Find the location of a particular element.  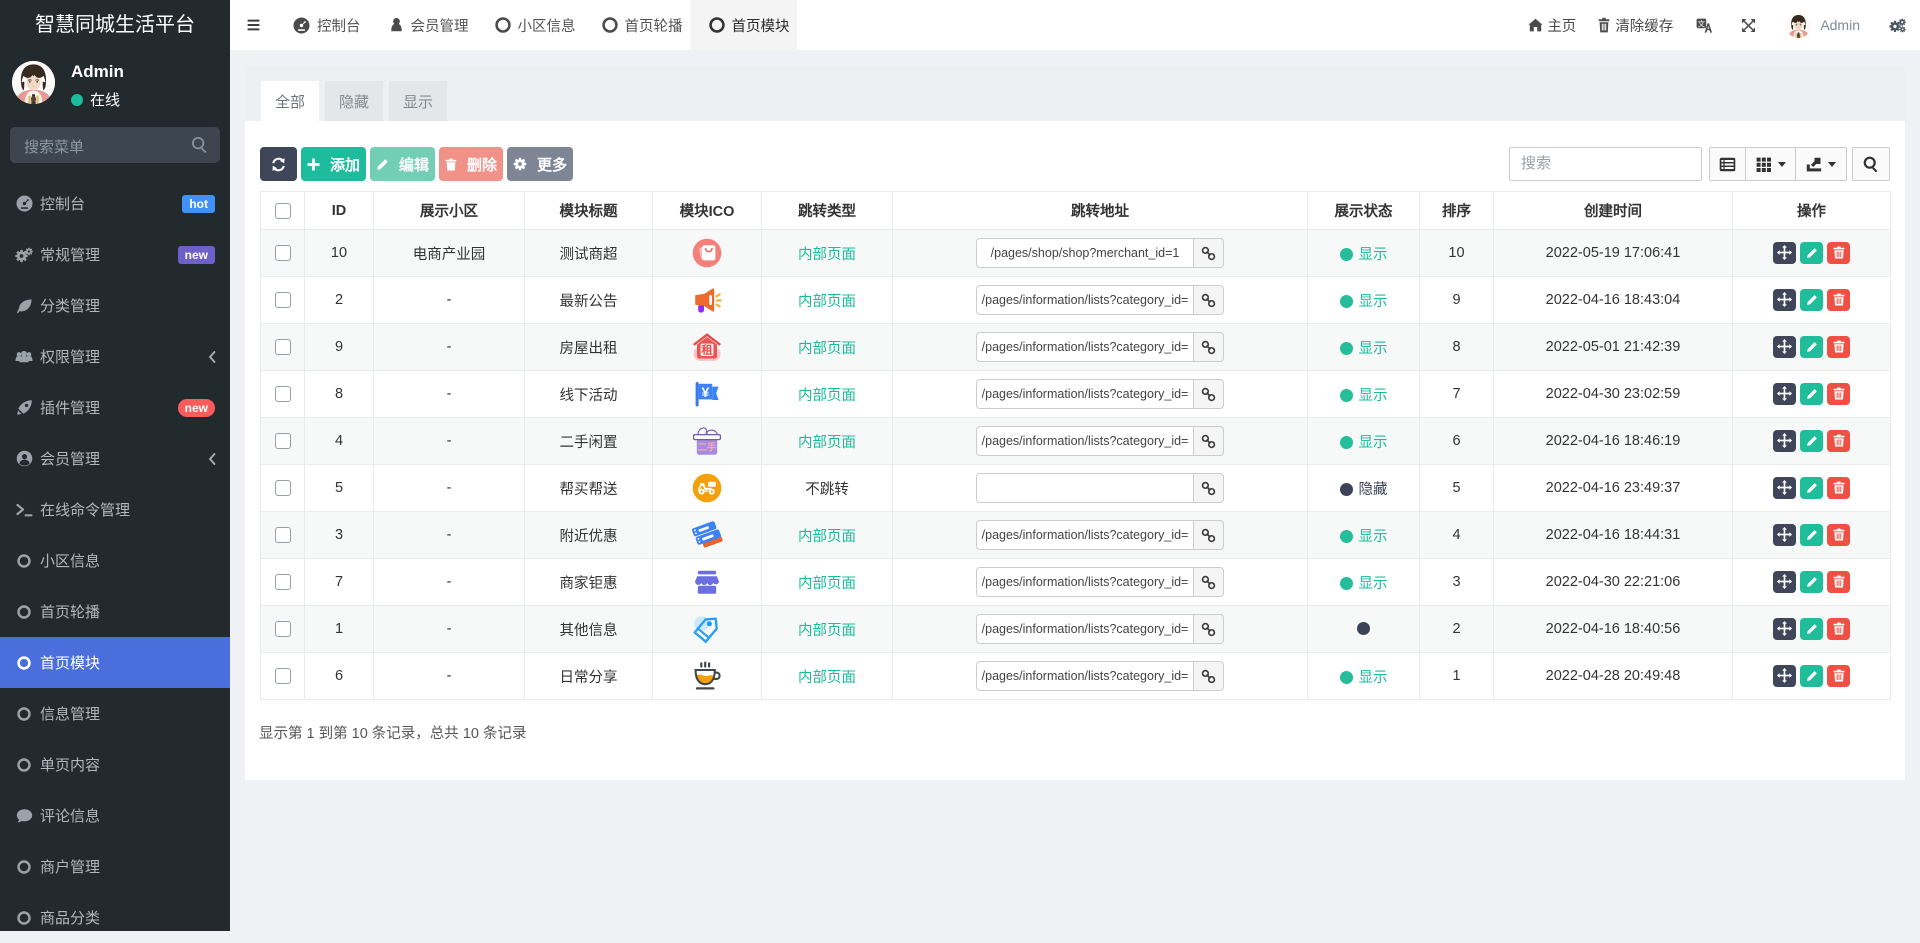

svg-text: 文 is located at coordinates (1702, 23).